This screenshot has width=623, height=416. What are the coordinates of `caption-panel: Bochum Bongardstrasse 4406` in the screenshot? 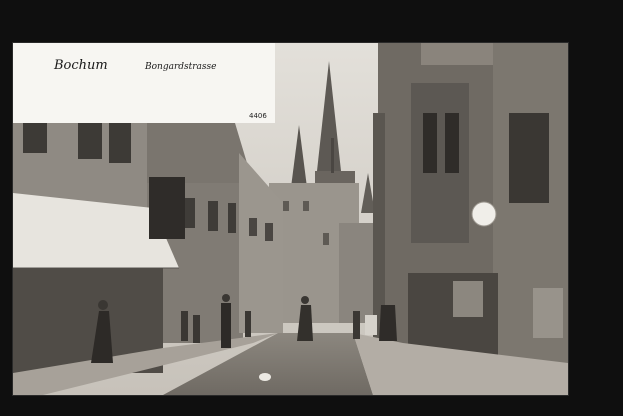 It's located at (144, 83).